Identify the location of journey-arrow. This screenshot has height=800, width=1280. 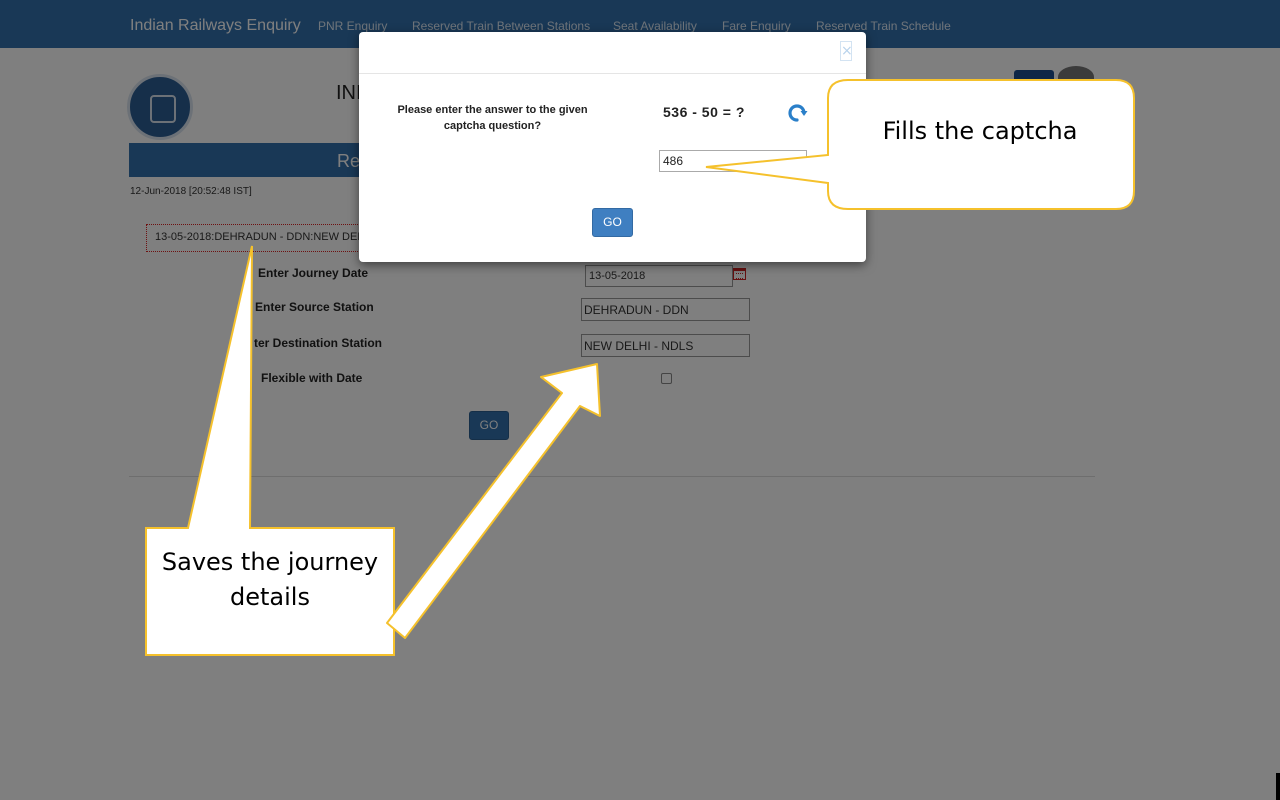
(493, 501).